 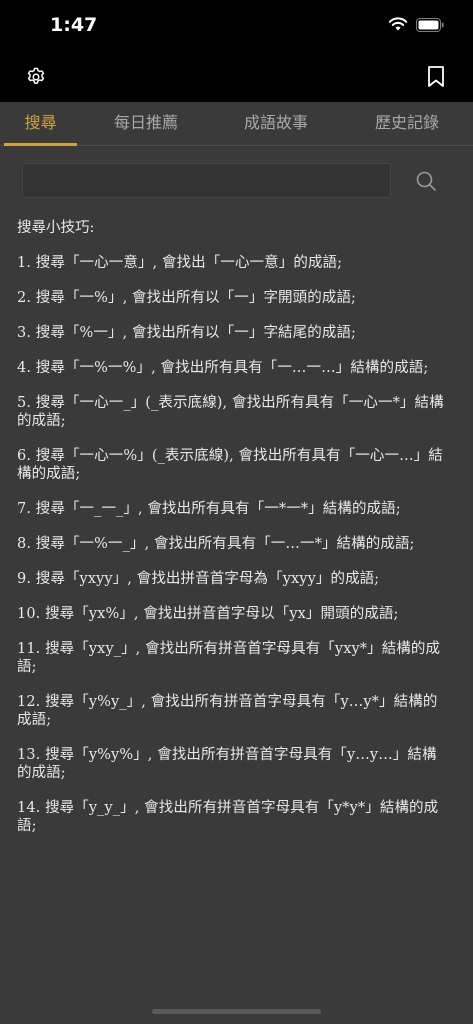 What do you see at coordinates (187, 333) in the screenshot?
I see `tip-item: 3. 搜尋「%一」, 會找出所有以「一」字結尾的成語;` at bounding box center [187, 333].